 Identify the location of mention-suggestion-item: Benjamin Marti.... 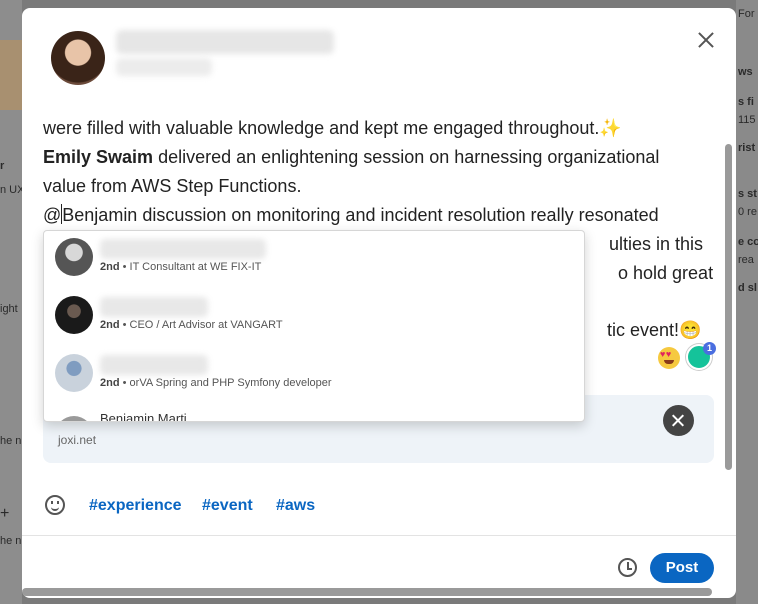
(314, 415).